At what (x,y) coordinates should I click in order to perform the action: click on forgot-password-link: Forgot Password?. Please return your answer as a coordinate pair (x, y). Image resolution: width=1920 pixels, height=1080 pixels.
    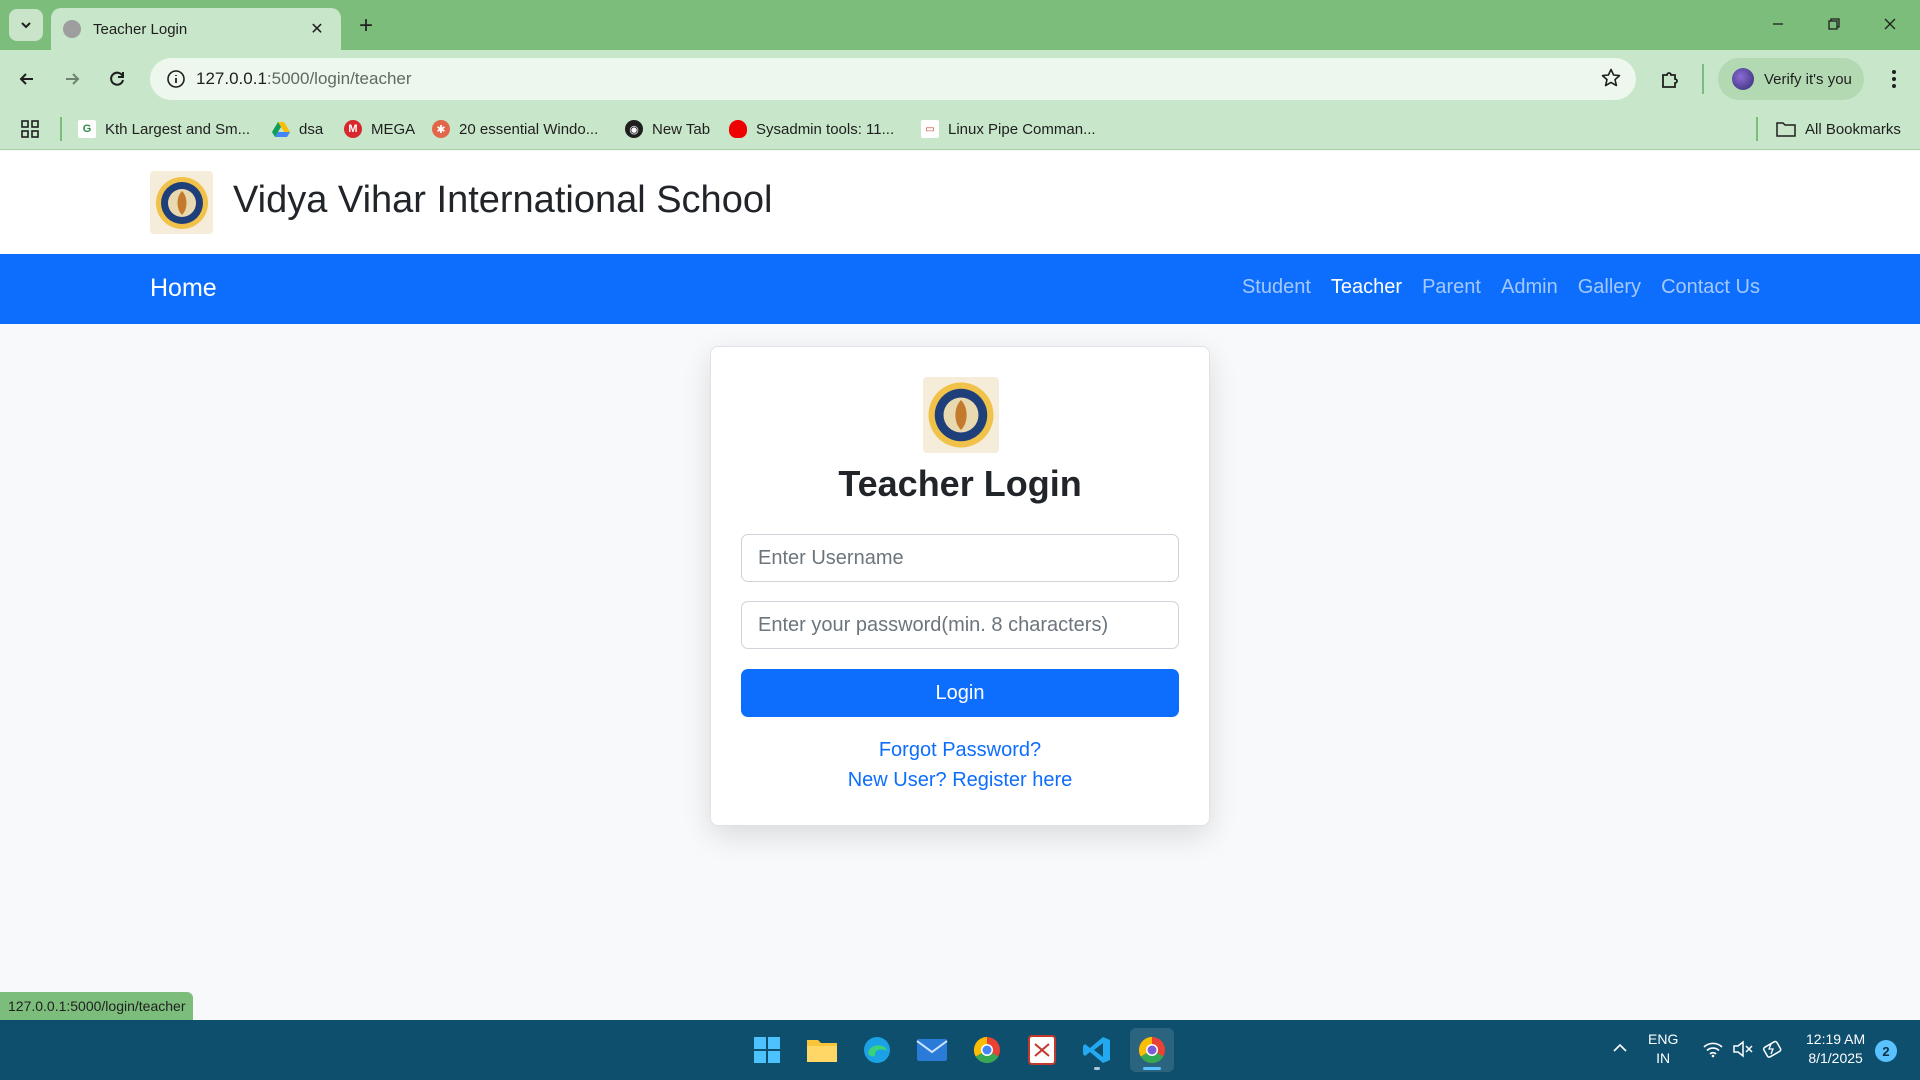
    Looking at the image, I should click on (960, 750).